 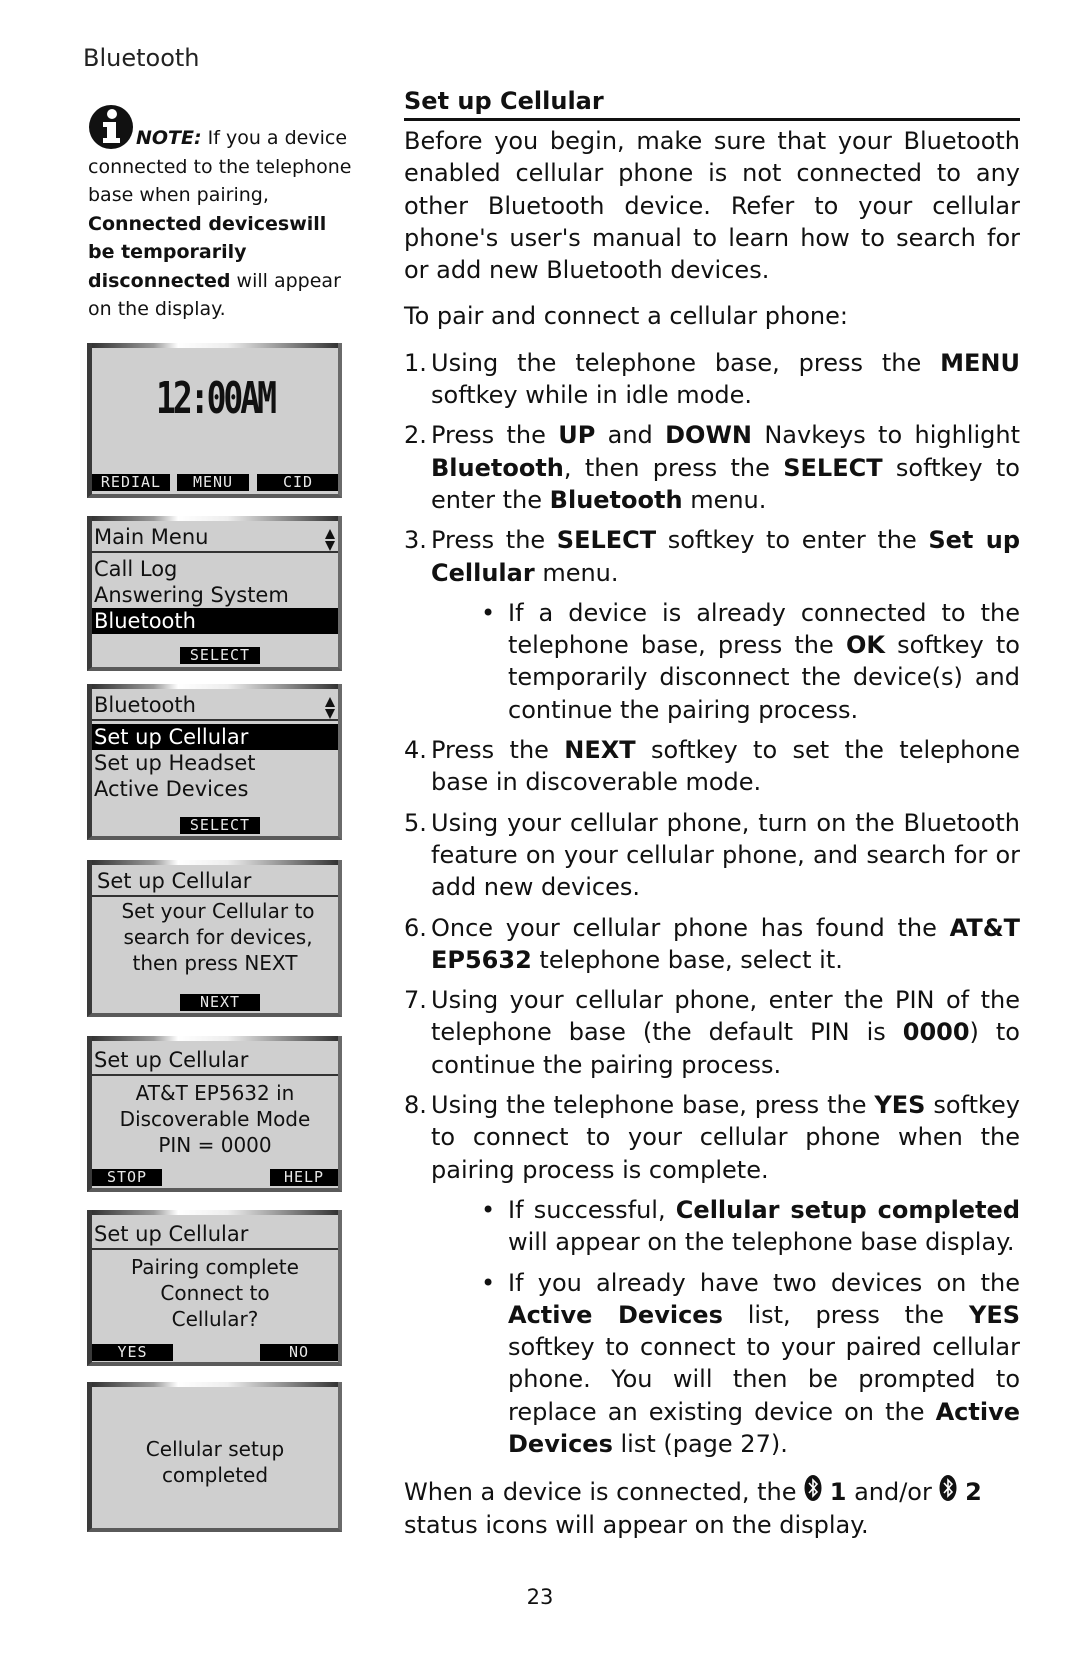 What do you see at coordinates (591, 395) in the screenshot?
I see `step-text: softkey while in idle mode.` at bounding box center [591, 395].